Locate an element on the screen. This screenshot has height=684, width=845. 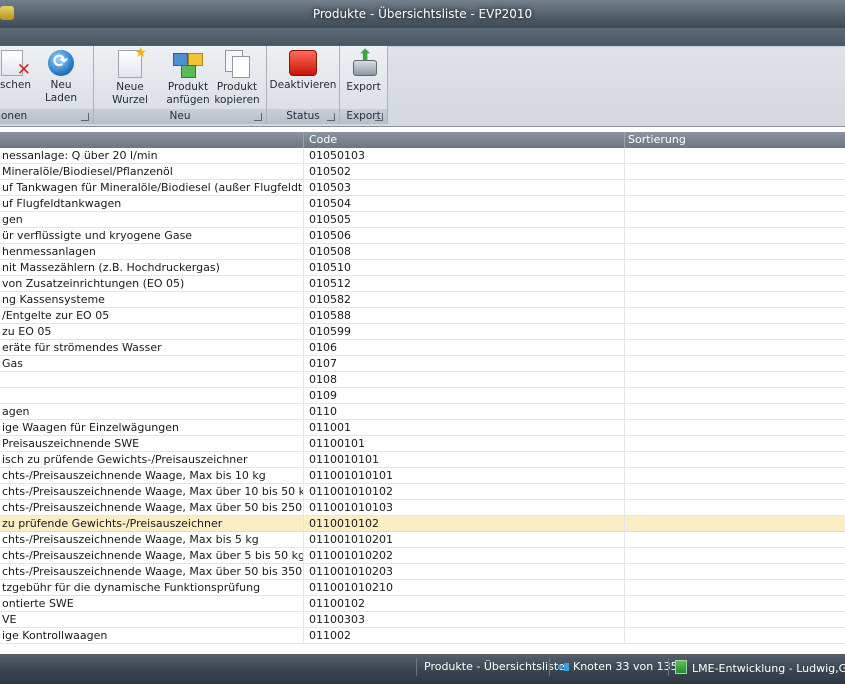
cell-name: /Entgelte zur EO 05 is located at coordinates (152, 316).